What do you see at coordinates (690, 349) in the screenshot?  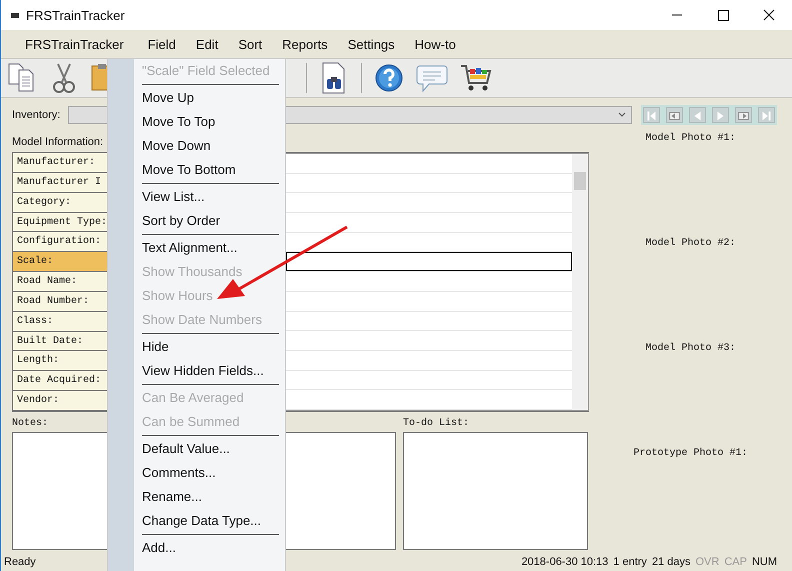 I see `photo-label: Model Photo #3:` at bounding box center [690, 349].